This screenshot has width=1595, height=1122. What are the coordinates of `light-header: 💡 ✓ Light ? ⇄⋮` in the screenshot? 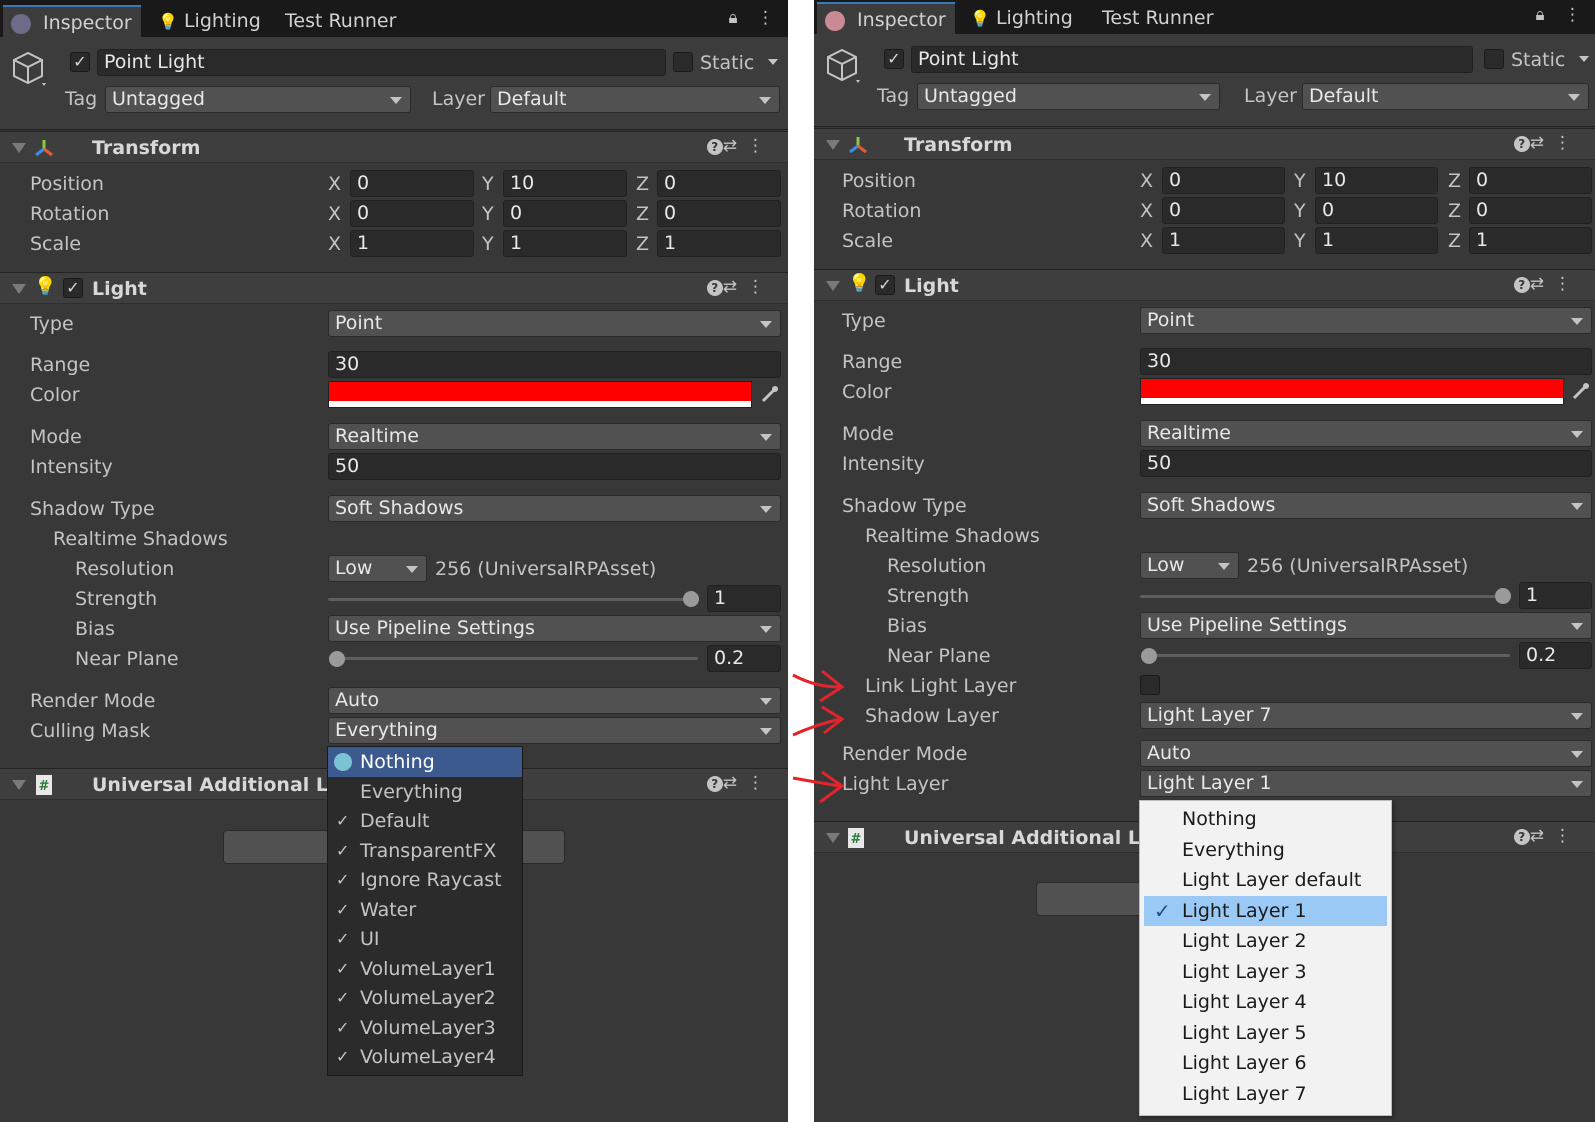 It's located at (1204, 285).